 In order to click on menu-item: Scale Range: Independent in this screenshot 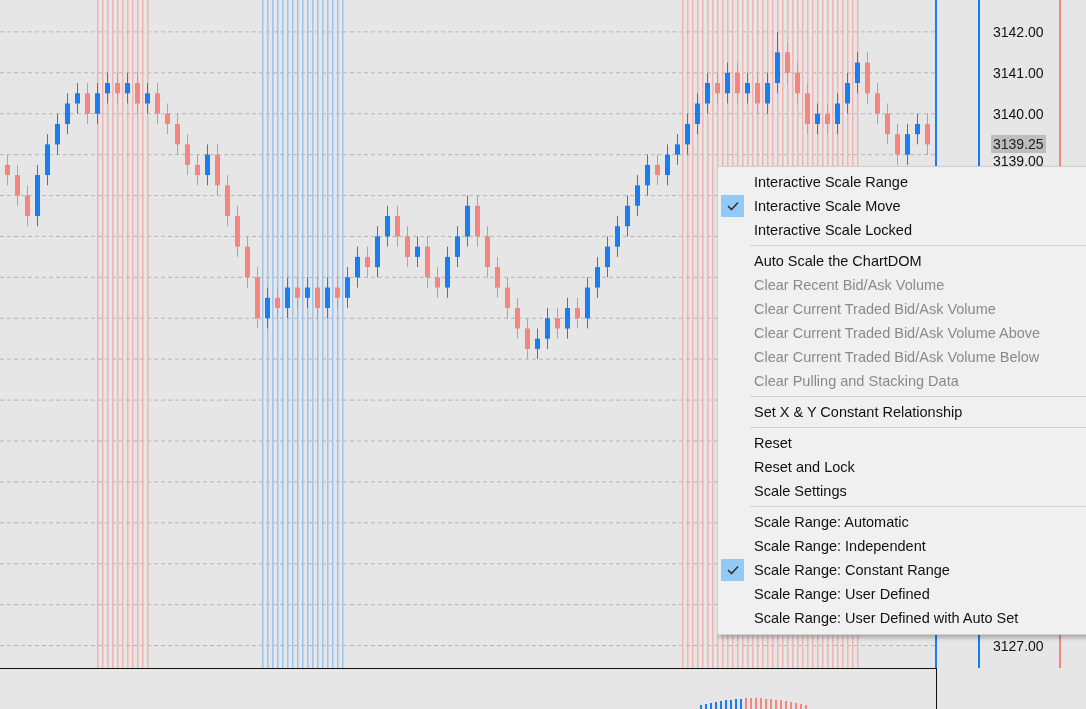, I will do `click(902, 546)`.